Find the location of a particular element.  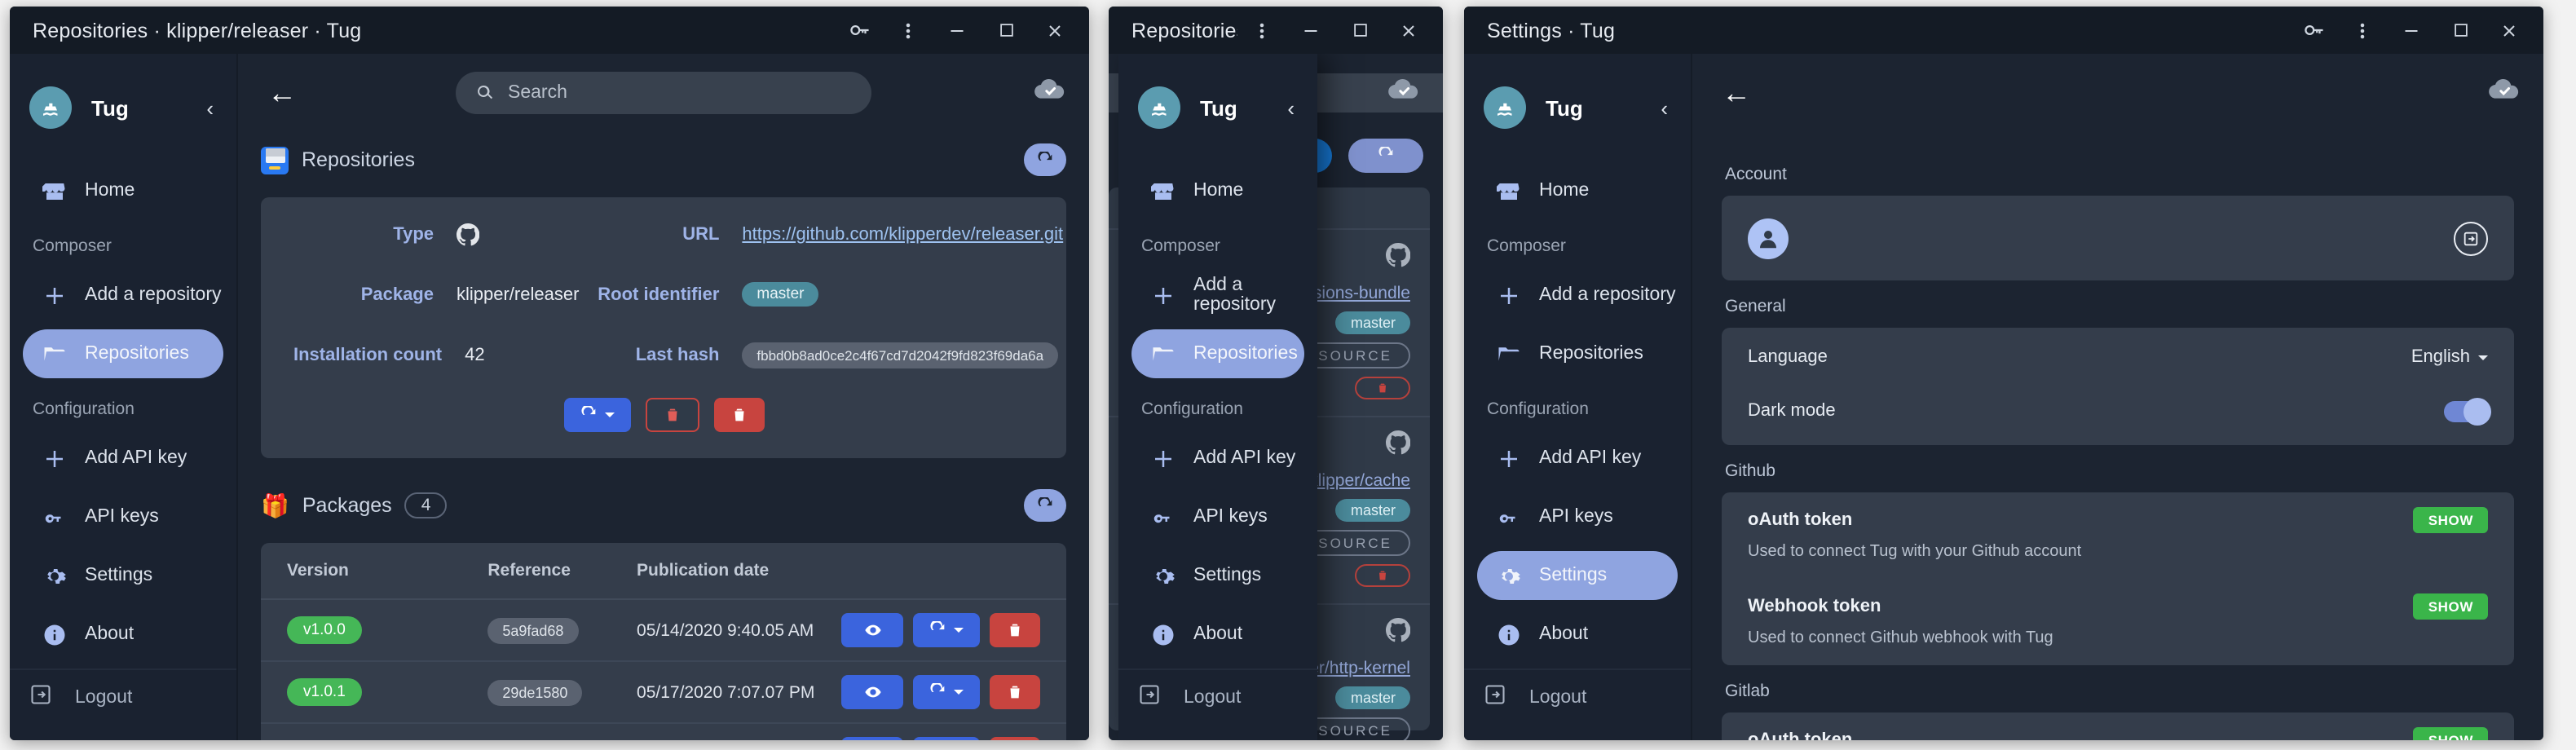

brand: Tug ‹ is located at coordinates (1577, 108).